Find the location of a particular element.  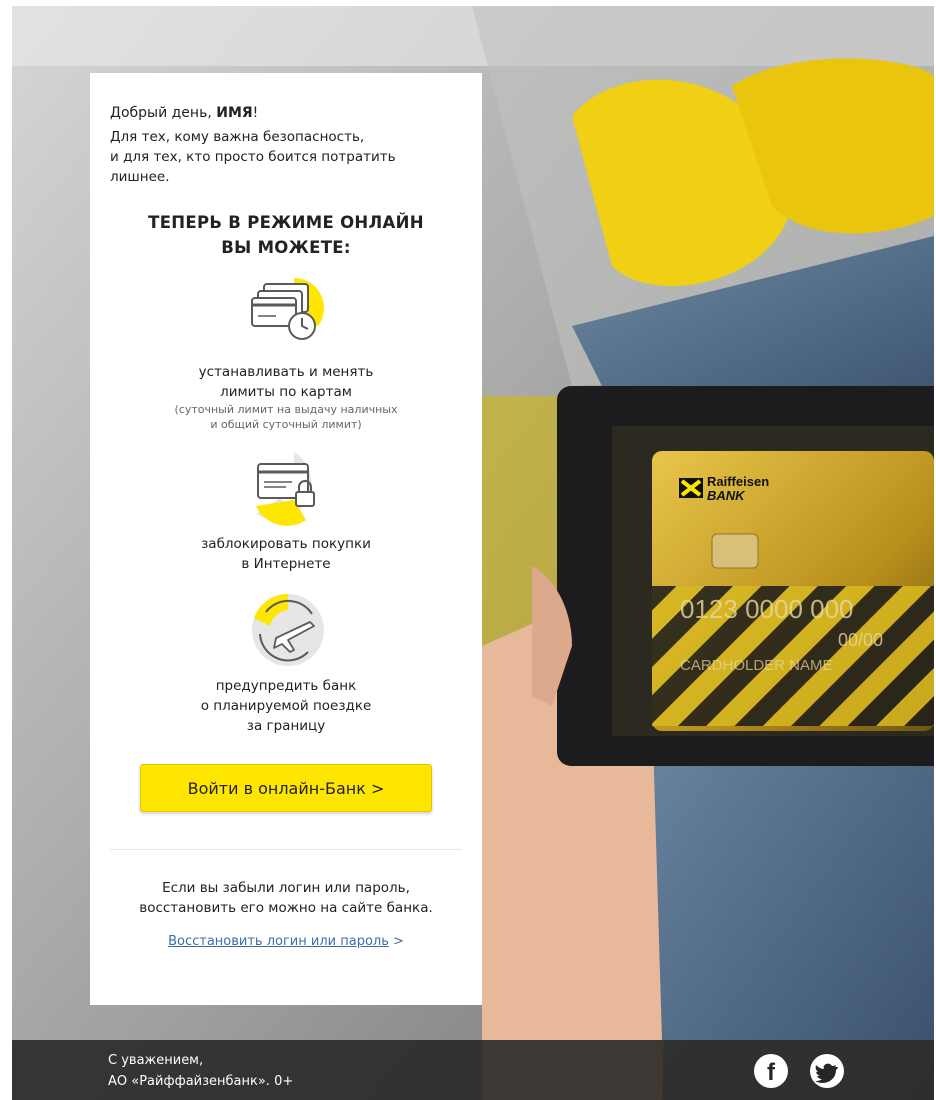

facebook-icon: f is located at coordinates (771, 1071).